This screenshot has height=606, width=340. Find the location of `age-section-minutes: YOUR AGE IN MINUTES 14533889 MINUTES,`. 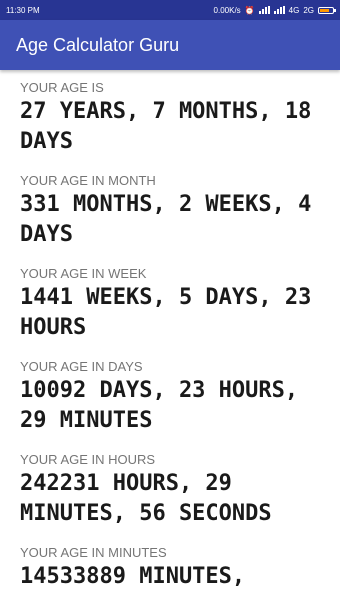

age-section-minutes: YOUR AGE IN MINUTES 14533889 MINUTES, is located at coordinates (170, 568).